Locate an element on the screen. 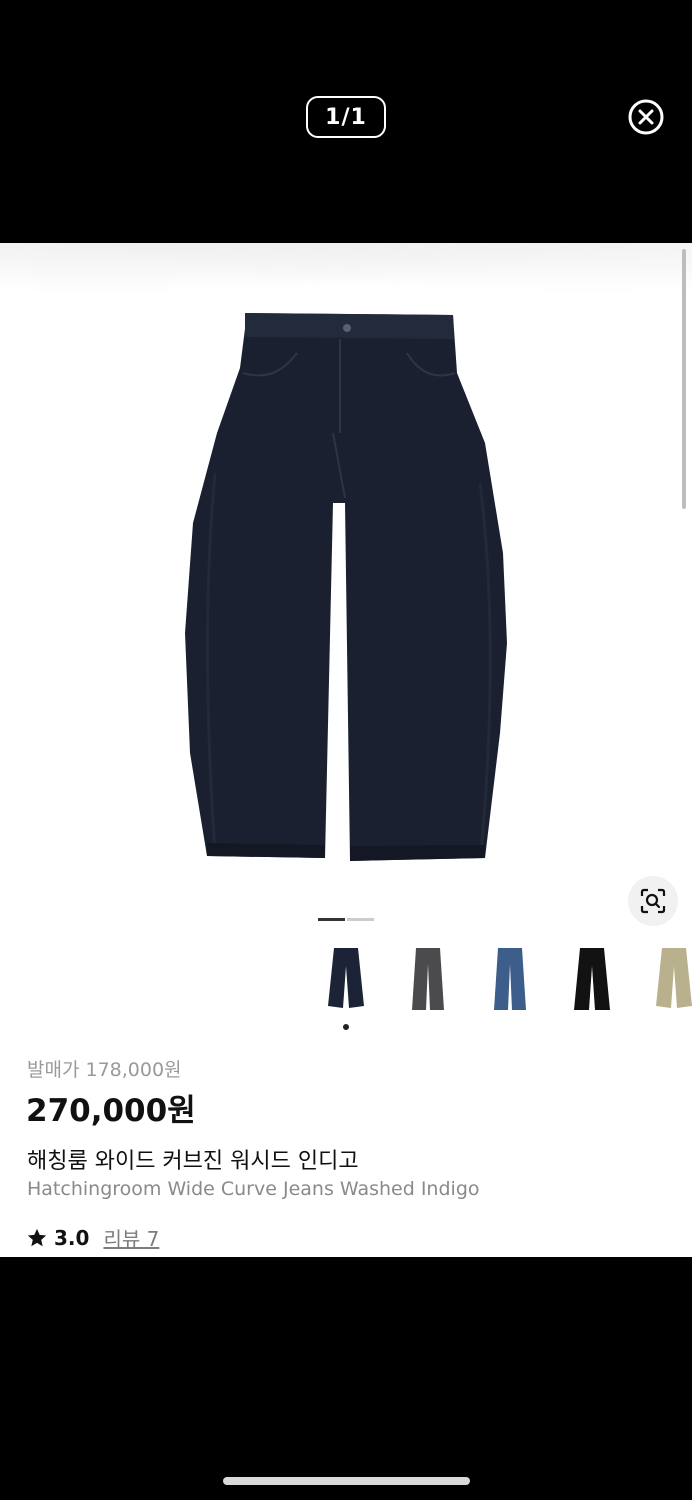 This screenshot has width=692, height=1500. home-indicator is located at coordinates (346, 1481).